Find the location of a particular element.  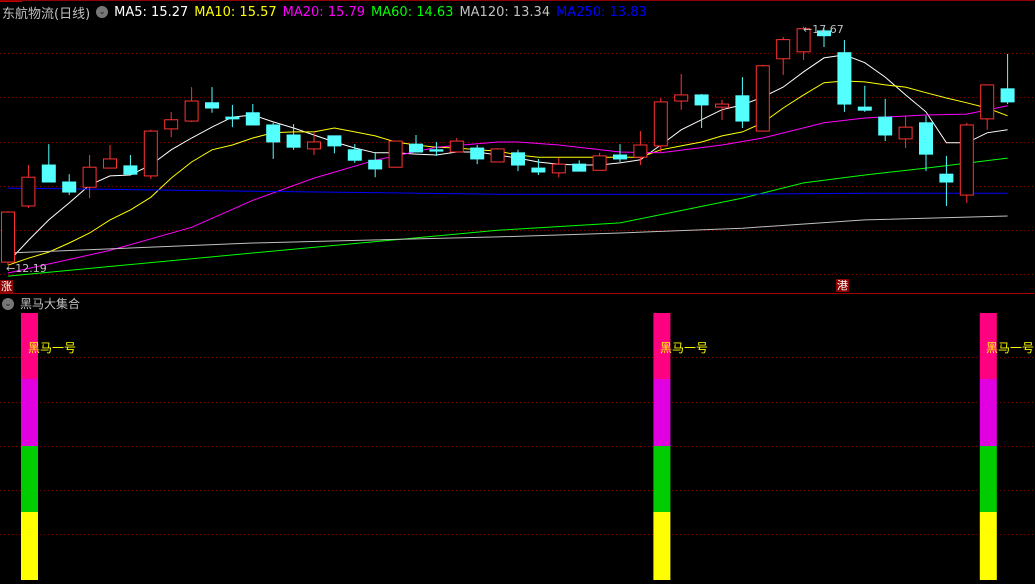

hk-badge: 港 is located at coordinates (842, 285).